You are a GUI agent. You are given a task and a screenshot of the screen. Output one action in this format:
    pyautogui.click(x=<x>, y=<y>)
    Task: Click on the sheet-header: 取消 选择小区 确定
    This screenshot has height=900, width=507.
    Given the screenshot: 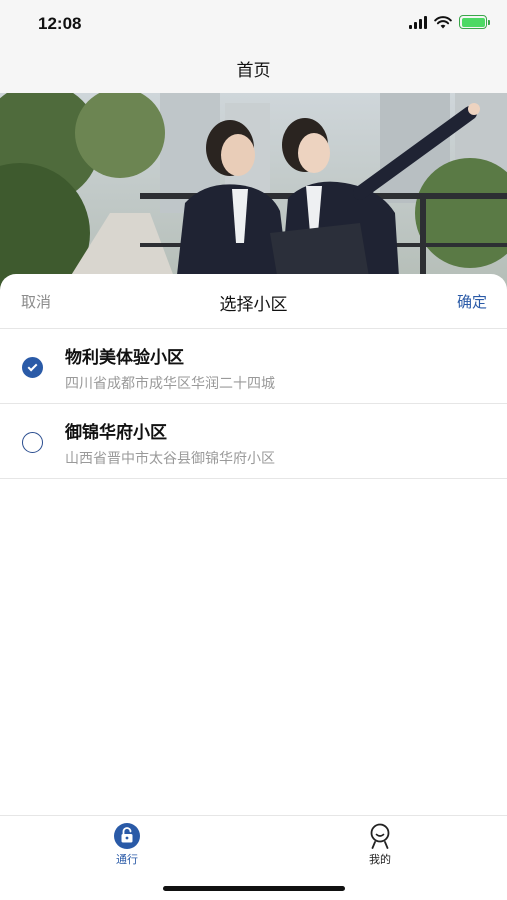 What is the action you would take?
    pyautogui.click(x=253, y=301)
    